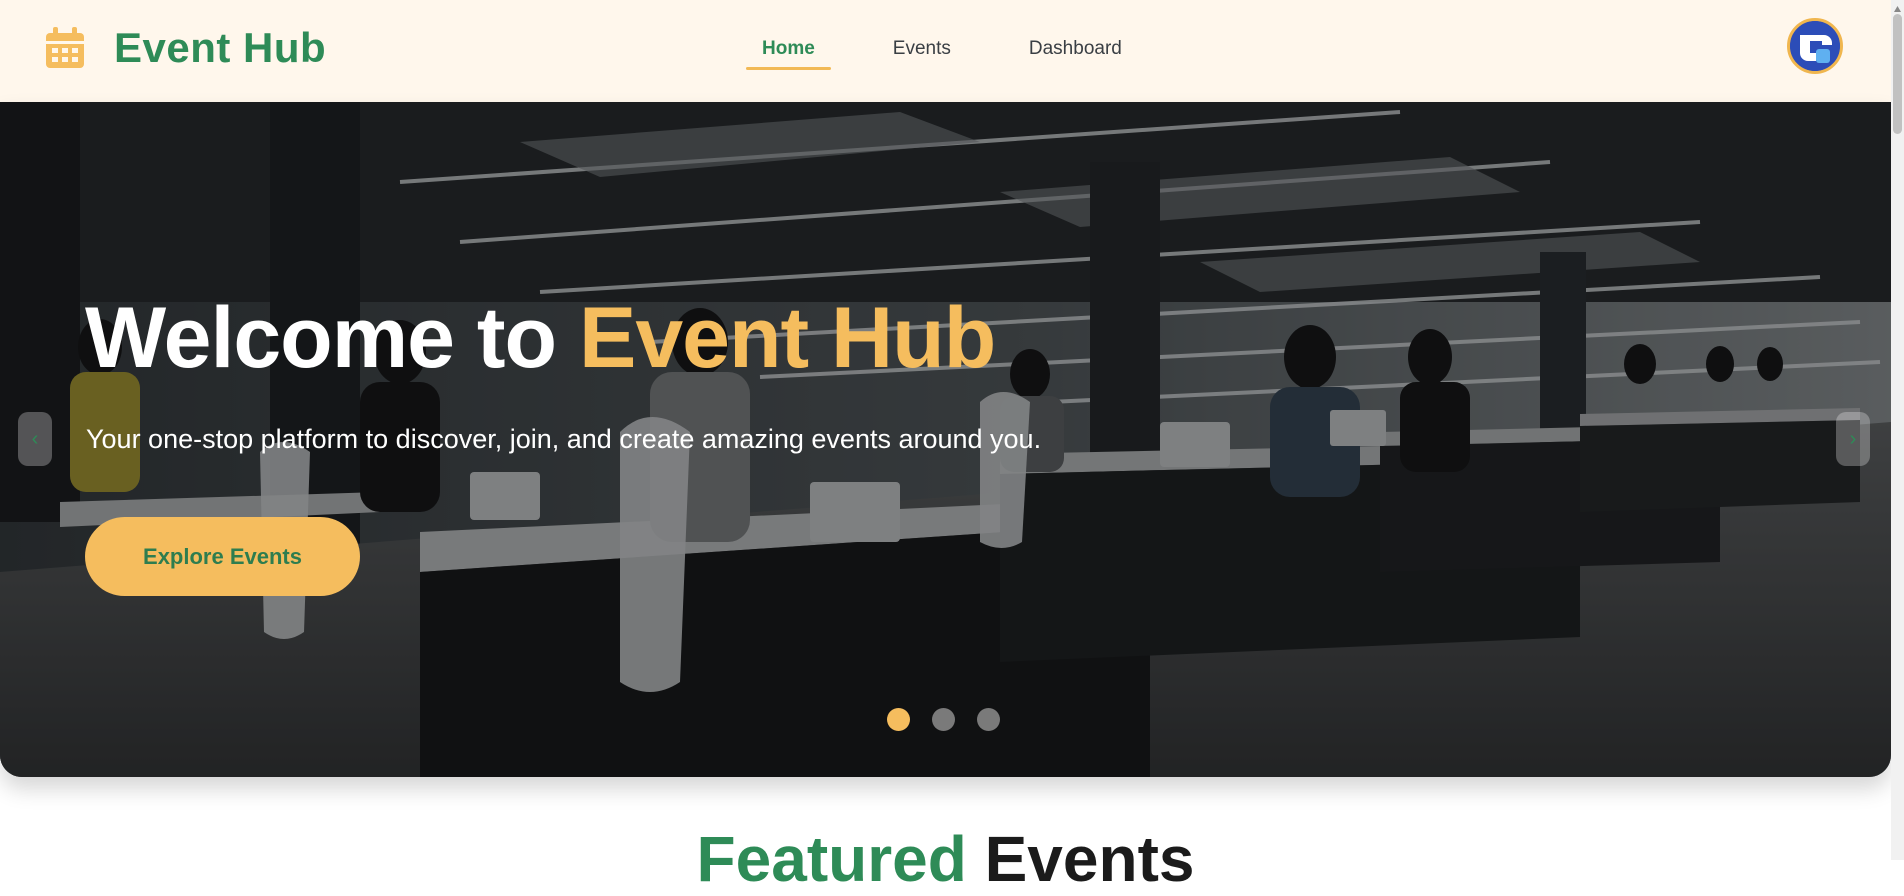 Image resolution: width=1904 pixels, height=896 pixels. Describe the element at coordinates (65, 48) in the screenshot. I see `calendar-icon` at that location.